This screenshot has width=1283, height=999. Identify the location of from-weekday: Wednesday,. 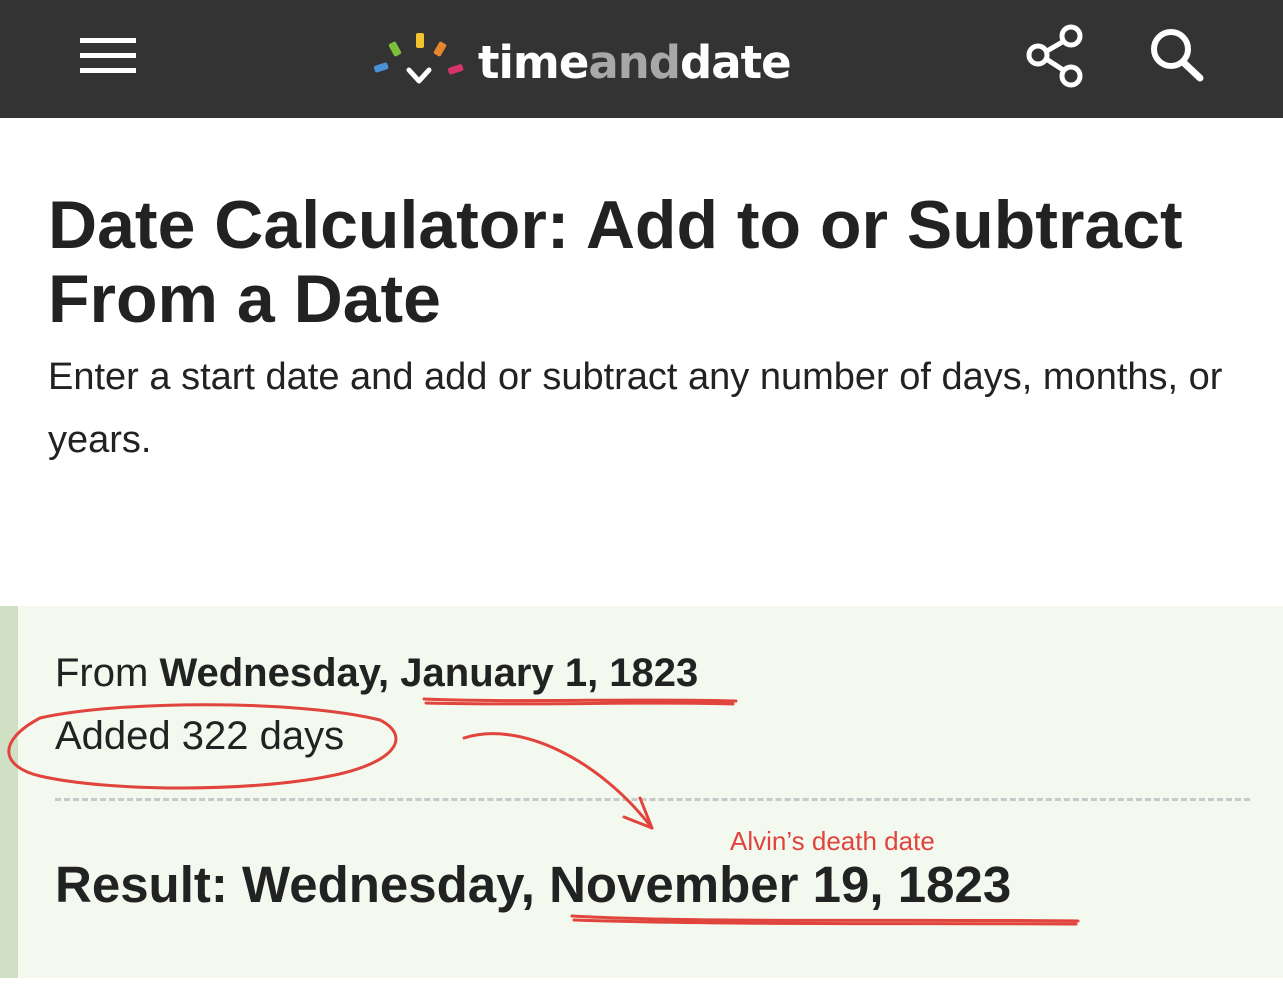
(274, 673).